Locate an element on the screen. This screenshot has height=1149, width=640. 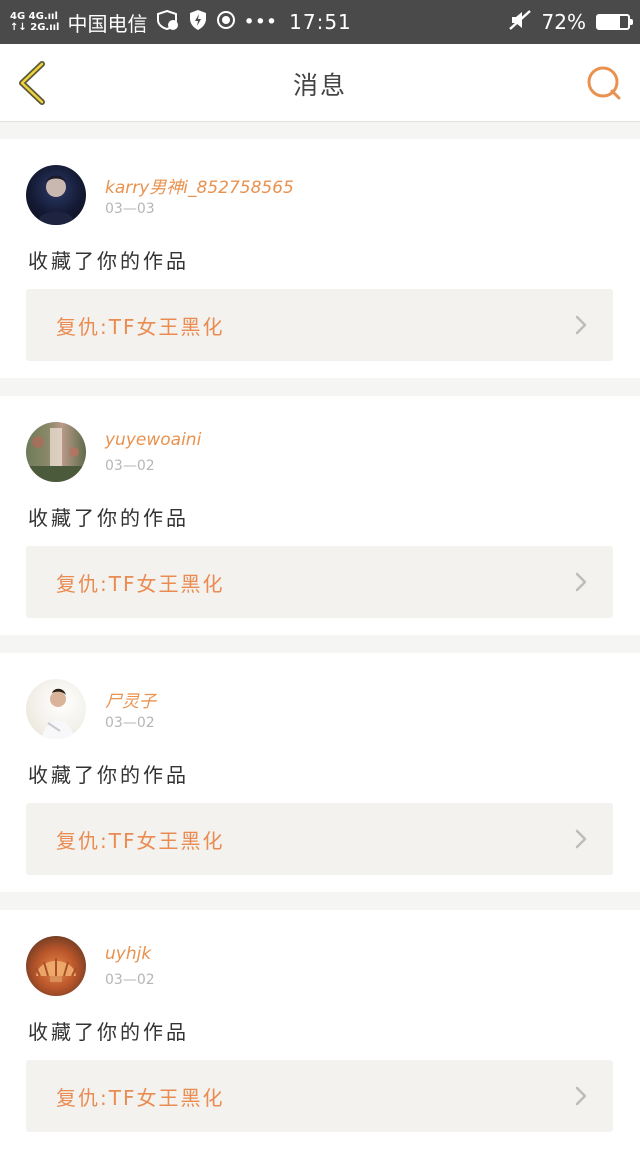
search-icon is located at coordinates (604, 83).